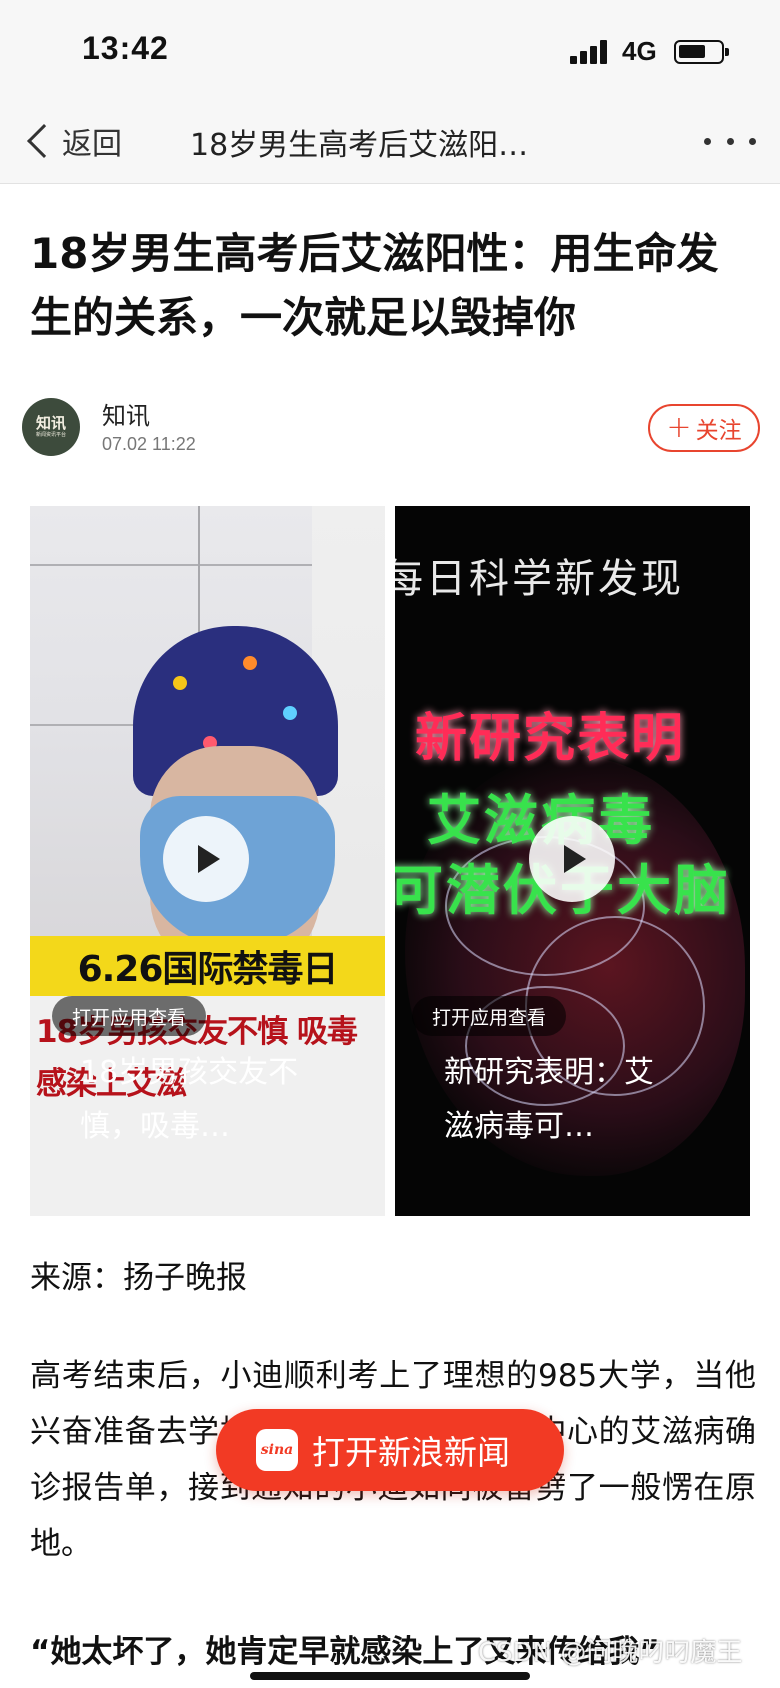 This screenshot has width=780, height=1688. I want to click on sina-logo-icon: sina, so click(277, 1450).